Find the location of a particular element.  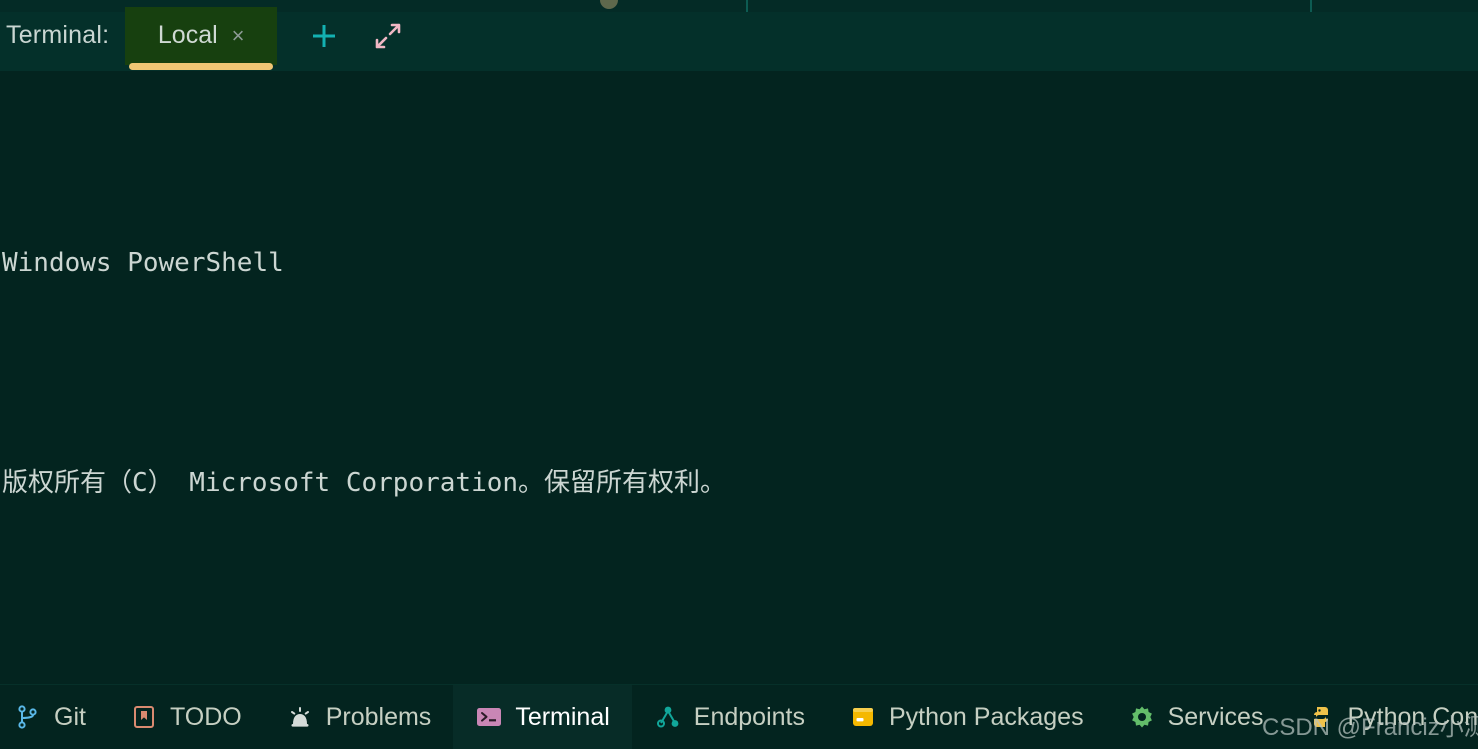

tool-window-terminal: Terminal is located at coordinates (542, 717).